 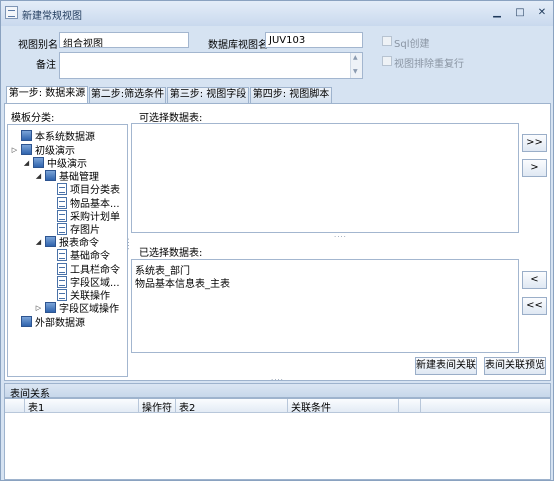 I want to click on column-header-table2: 表2, so click(x=232, y=406).